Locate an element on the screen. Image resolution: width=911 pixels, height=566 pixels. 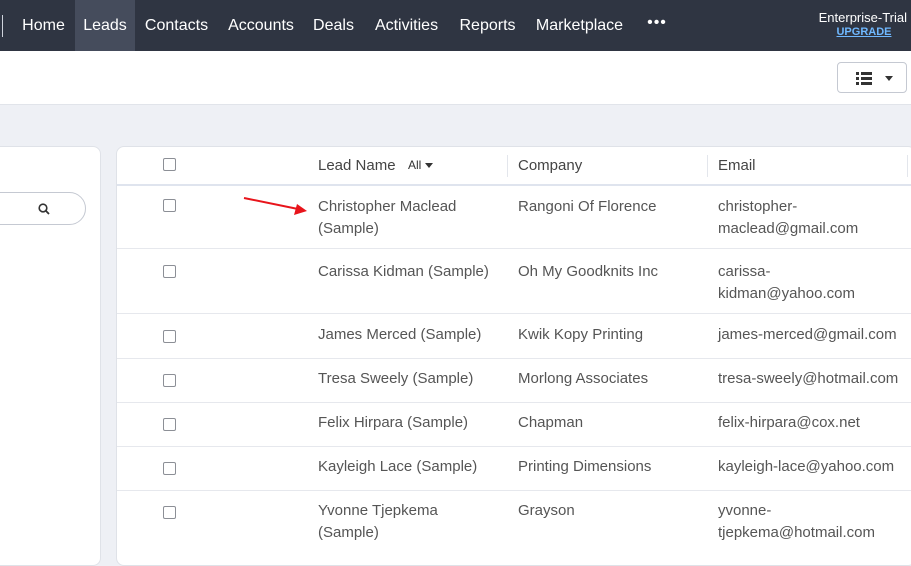
view-switcher-button is located at coordinates (872, 77).